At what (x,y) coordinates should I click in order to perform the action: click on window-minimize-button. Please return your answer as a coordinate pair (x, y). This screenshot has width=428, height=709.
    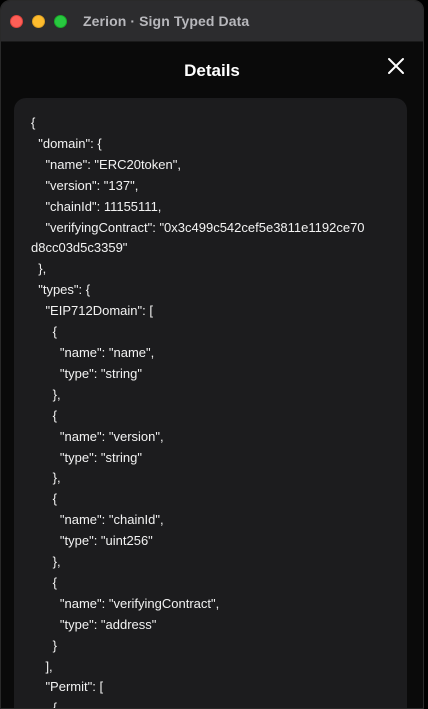
    Looking at the image, I should click on (38, 21).